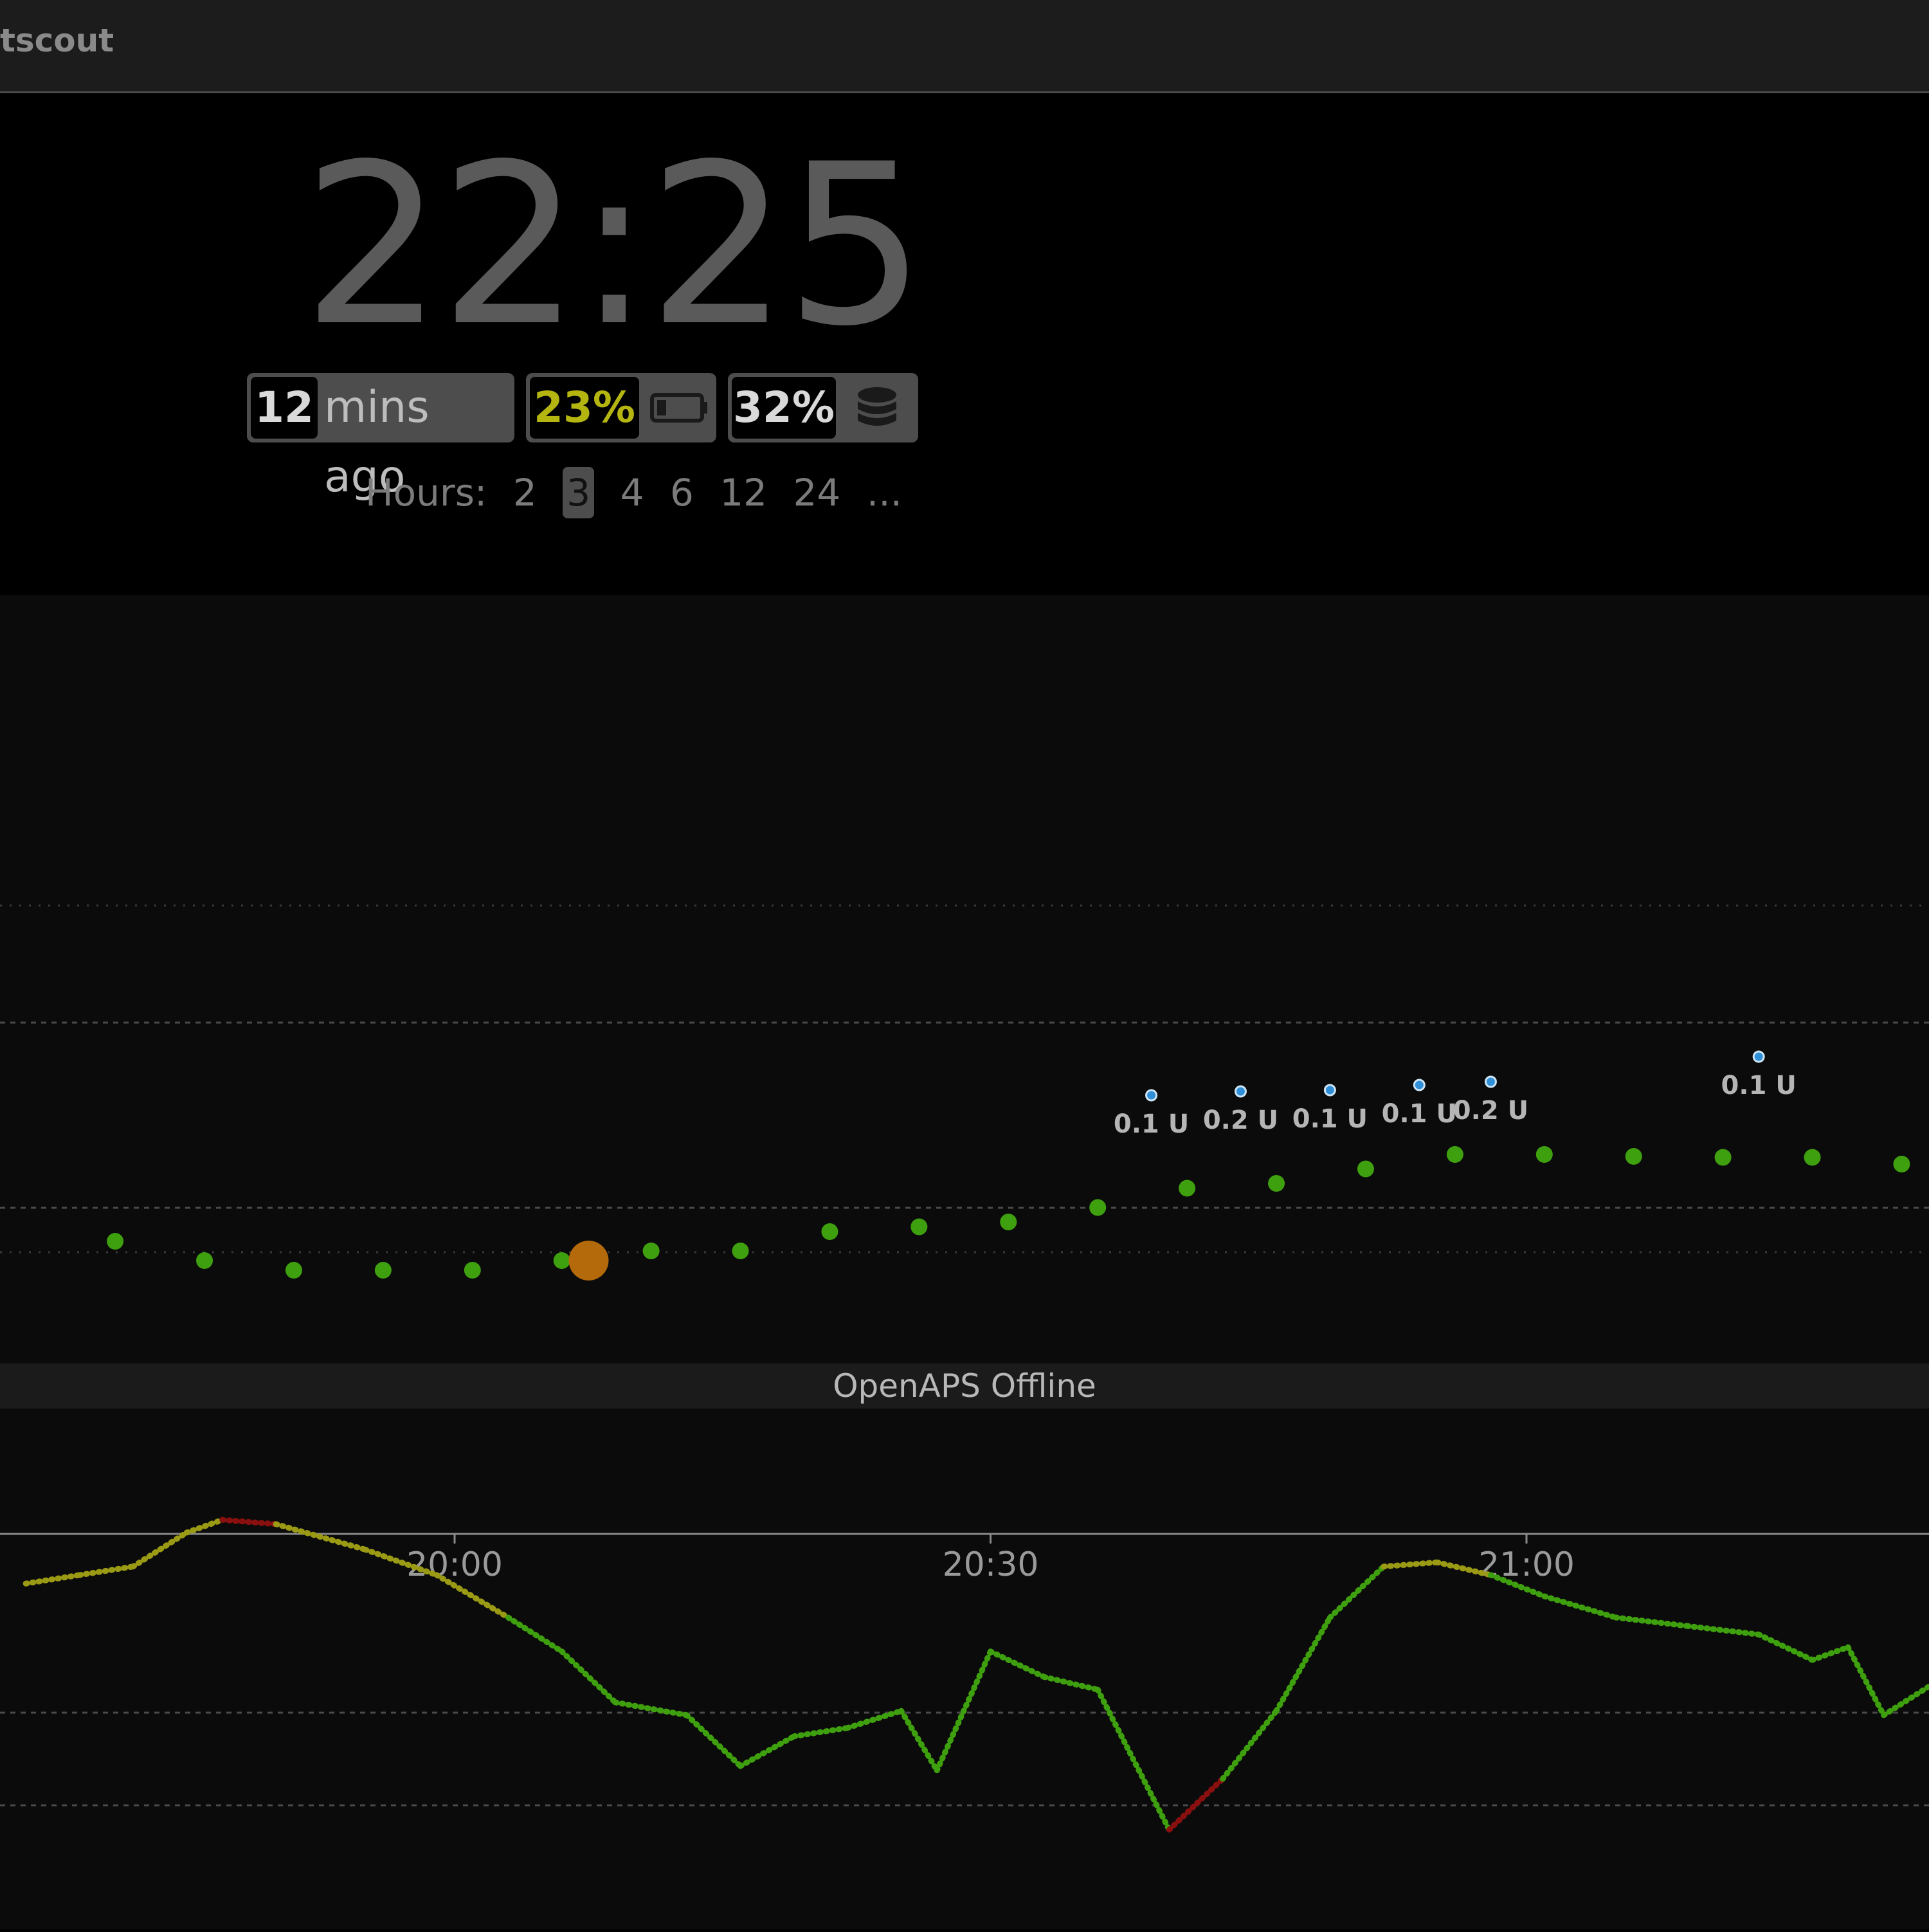 The image size is (1929, 1932). Describe the element at coordinates (614, 246) in the screenshot. I see `current-time: 22:25` at that location.